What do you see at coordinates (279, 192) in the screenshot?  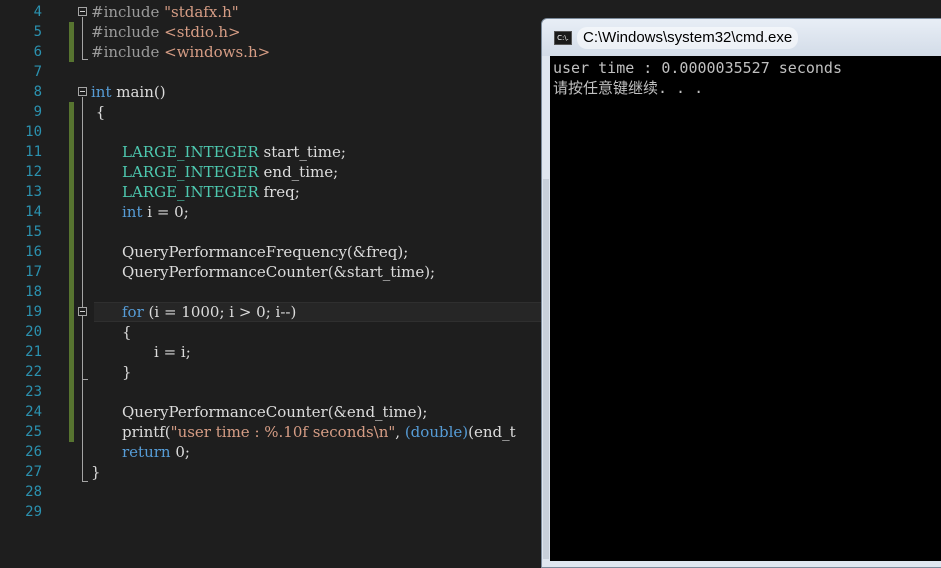 I see `code-text: freq;` at bounding box center [279, 192].